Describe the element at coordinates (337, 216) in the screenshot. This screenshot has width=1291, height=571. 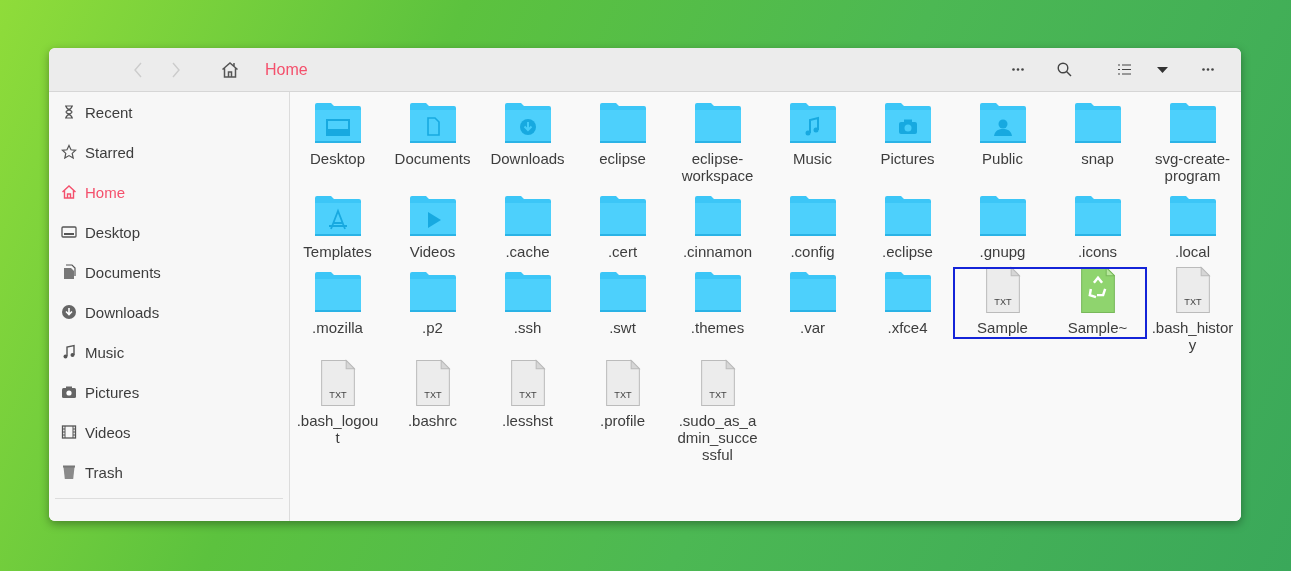
I see `letter-a-folder-icon` at that location.